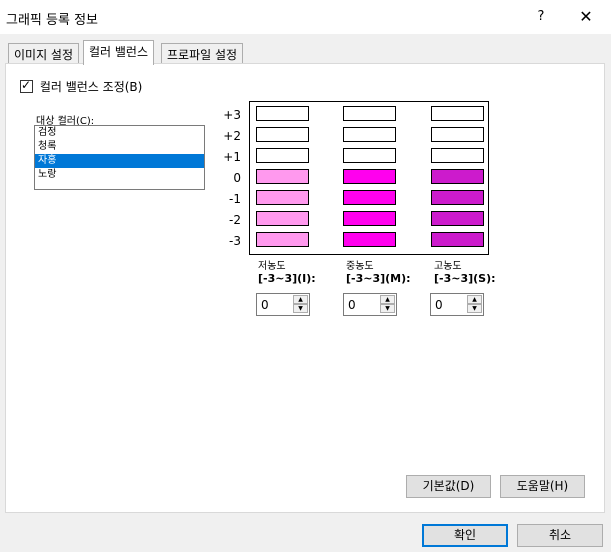 The image size is (611, 552). Describe the element at coordinates (541, 17) in the screenshot. I see `help-icon: ?` at that location.